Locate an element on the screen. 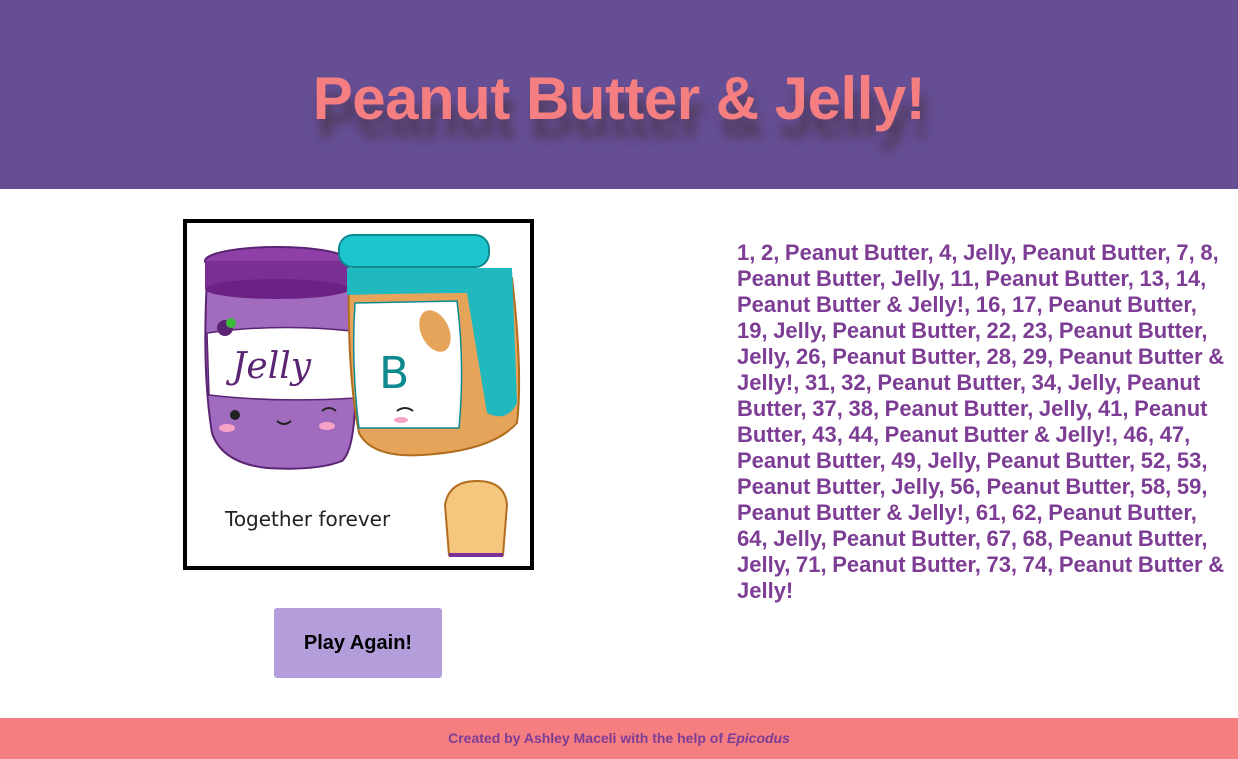 Image resolution: width=1238 pixels, height=759 pixels. pb-label: B is located at coordinates (394, 373).